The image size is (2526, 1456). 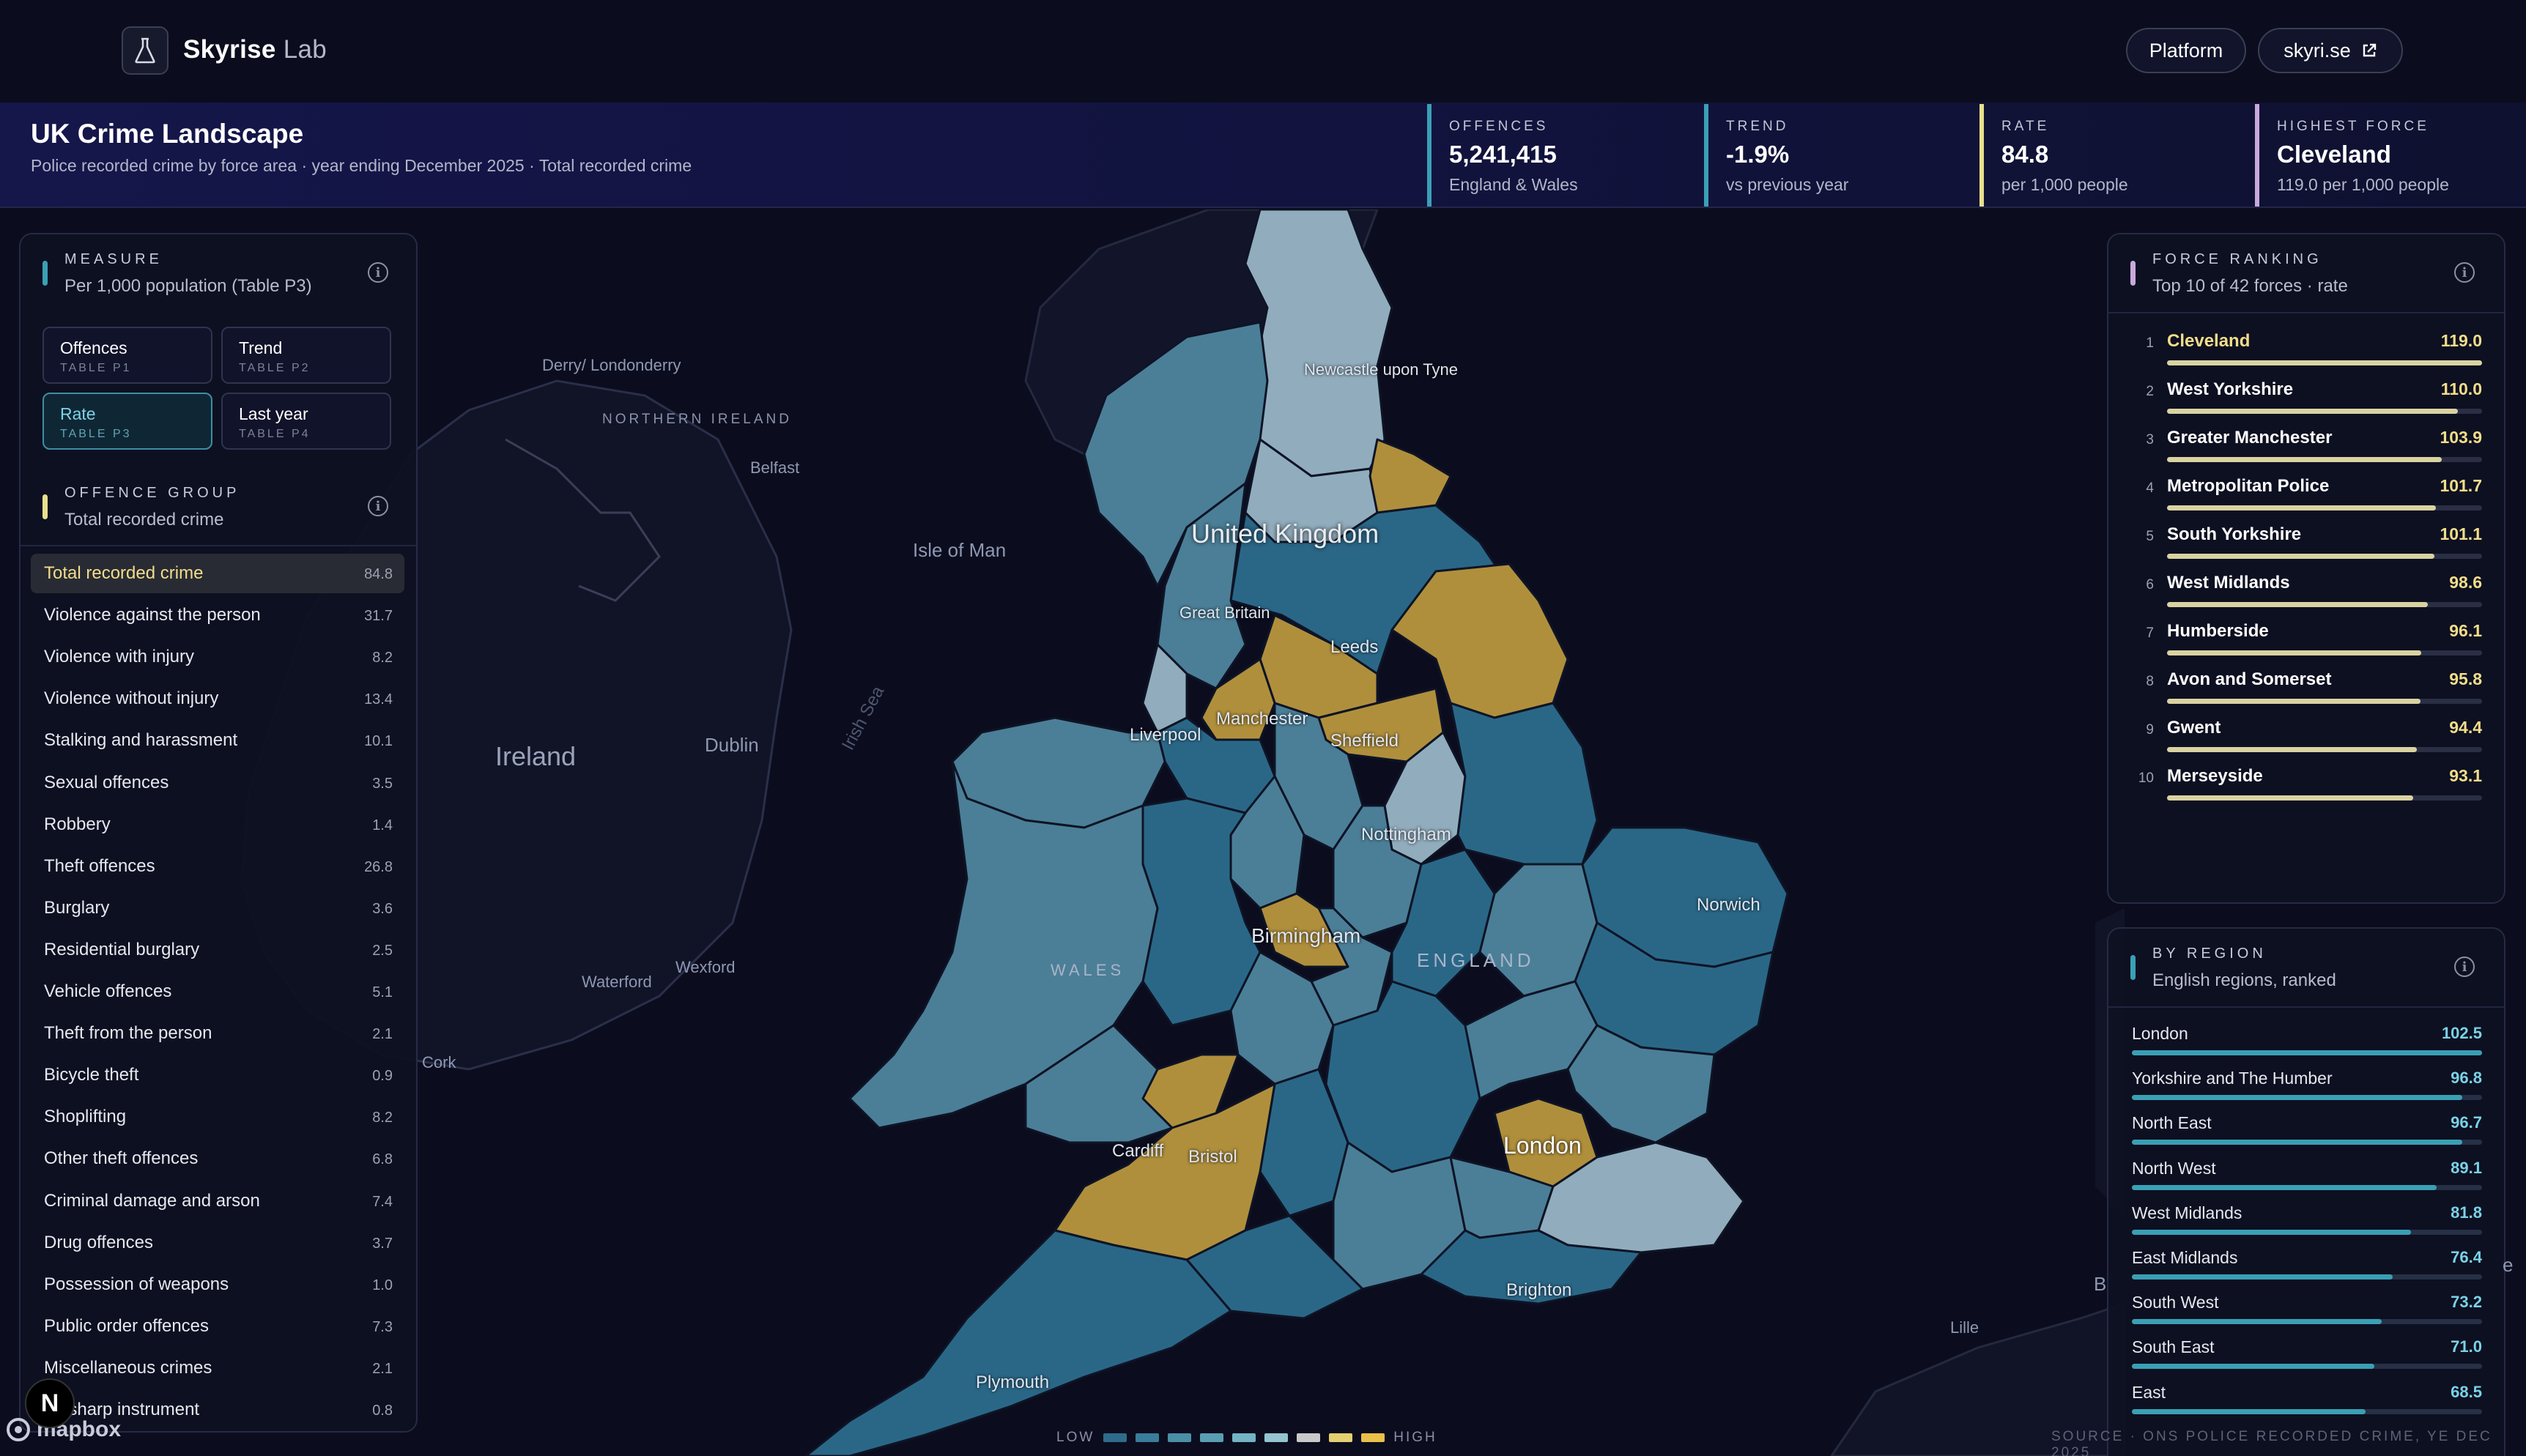 I want to click on by-region-info-icon: i, so click(x=2464, y=967).